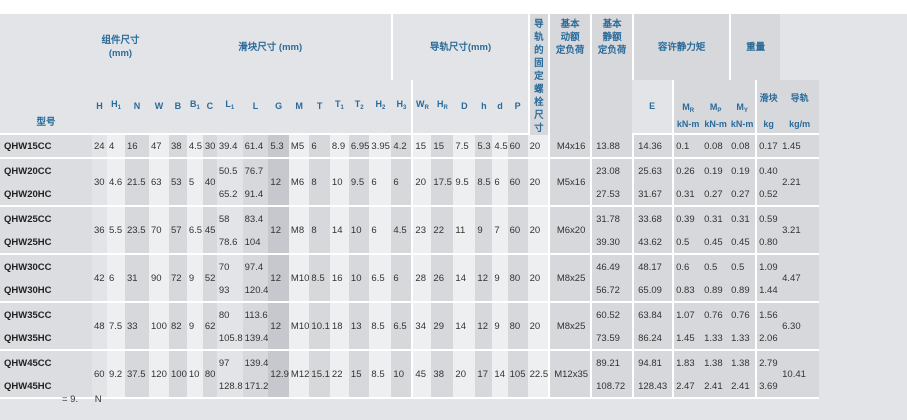 The height and width of the screenshot is (420, 907). What do you see at coordinates (742, 195) in the screenshot?
I see `cell-my: 0.27` at bounding box center [742, 195].